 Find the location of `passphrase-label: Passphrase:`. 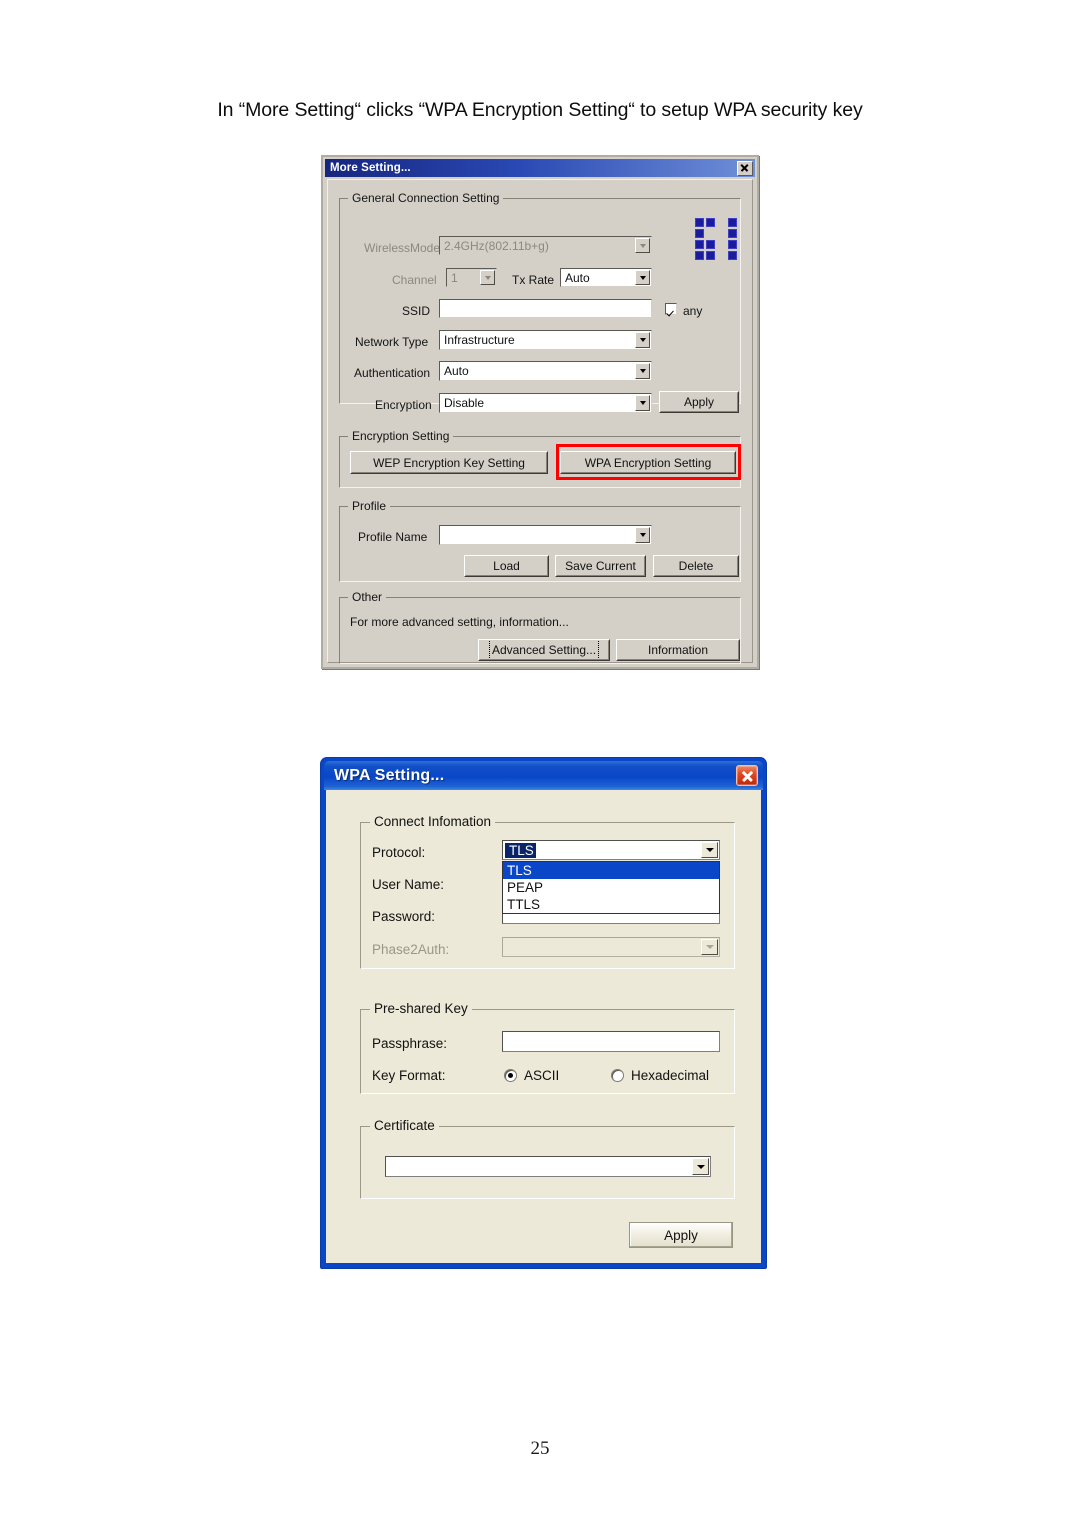

passphrase-label: Passphrase: is located at coordinates (410, 1043).